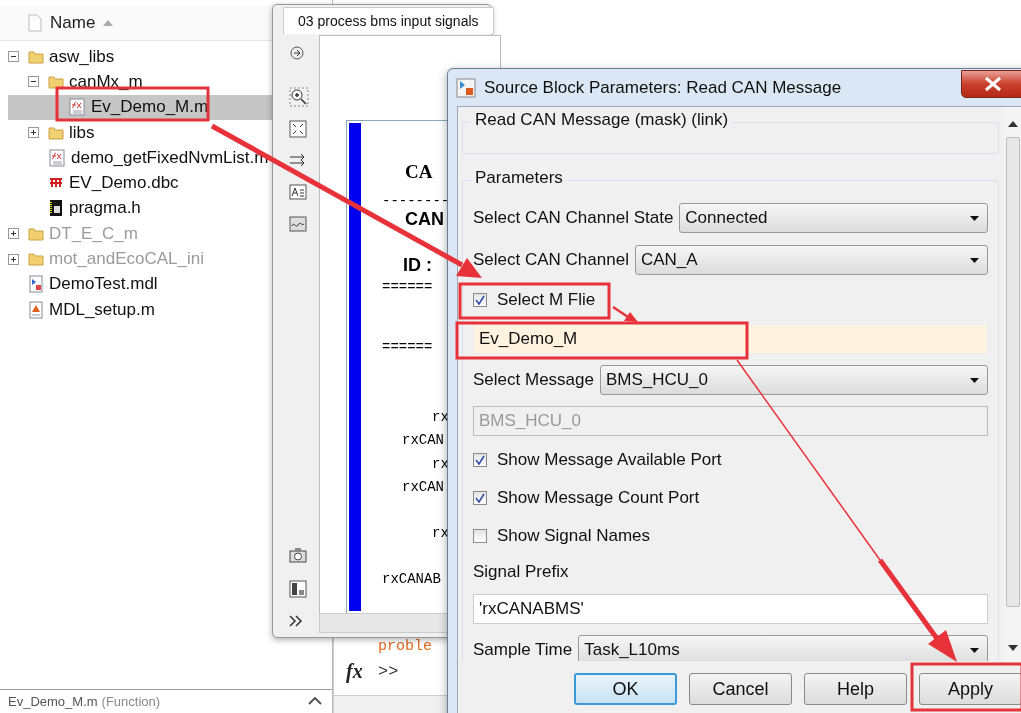  Describe the element at coordinates (730, 339) in the screenshot. I see `input-field: Ev_Demo_M` at that location.